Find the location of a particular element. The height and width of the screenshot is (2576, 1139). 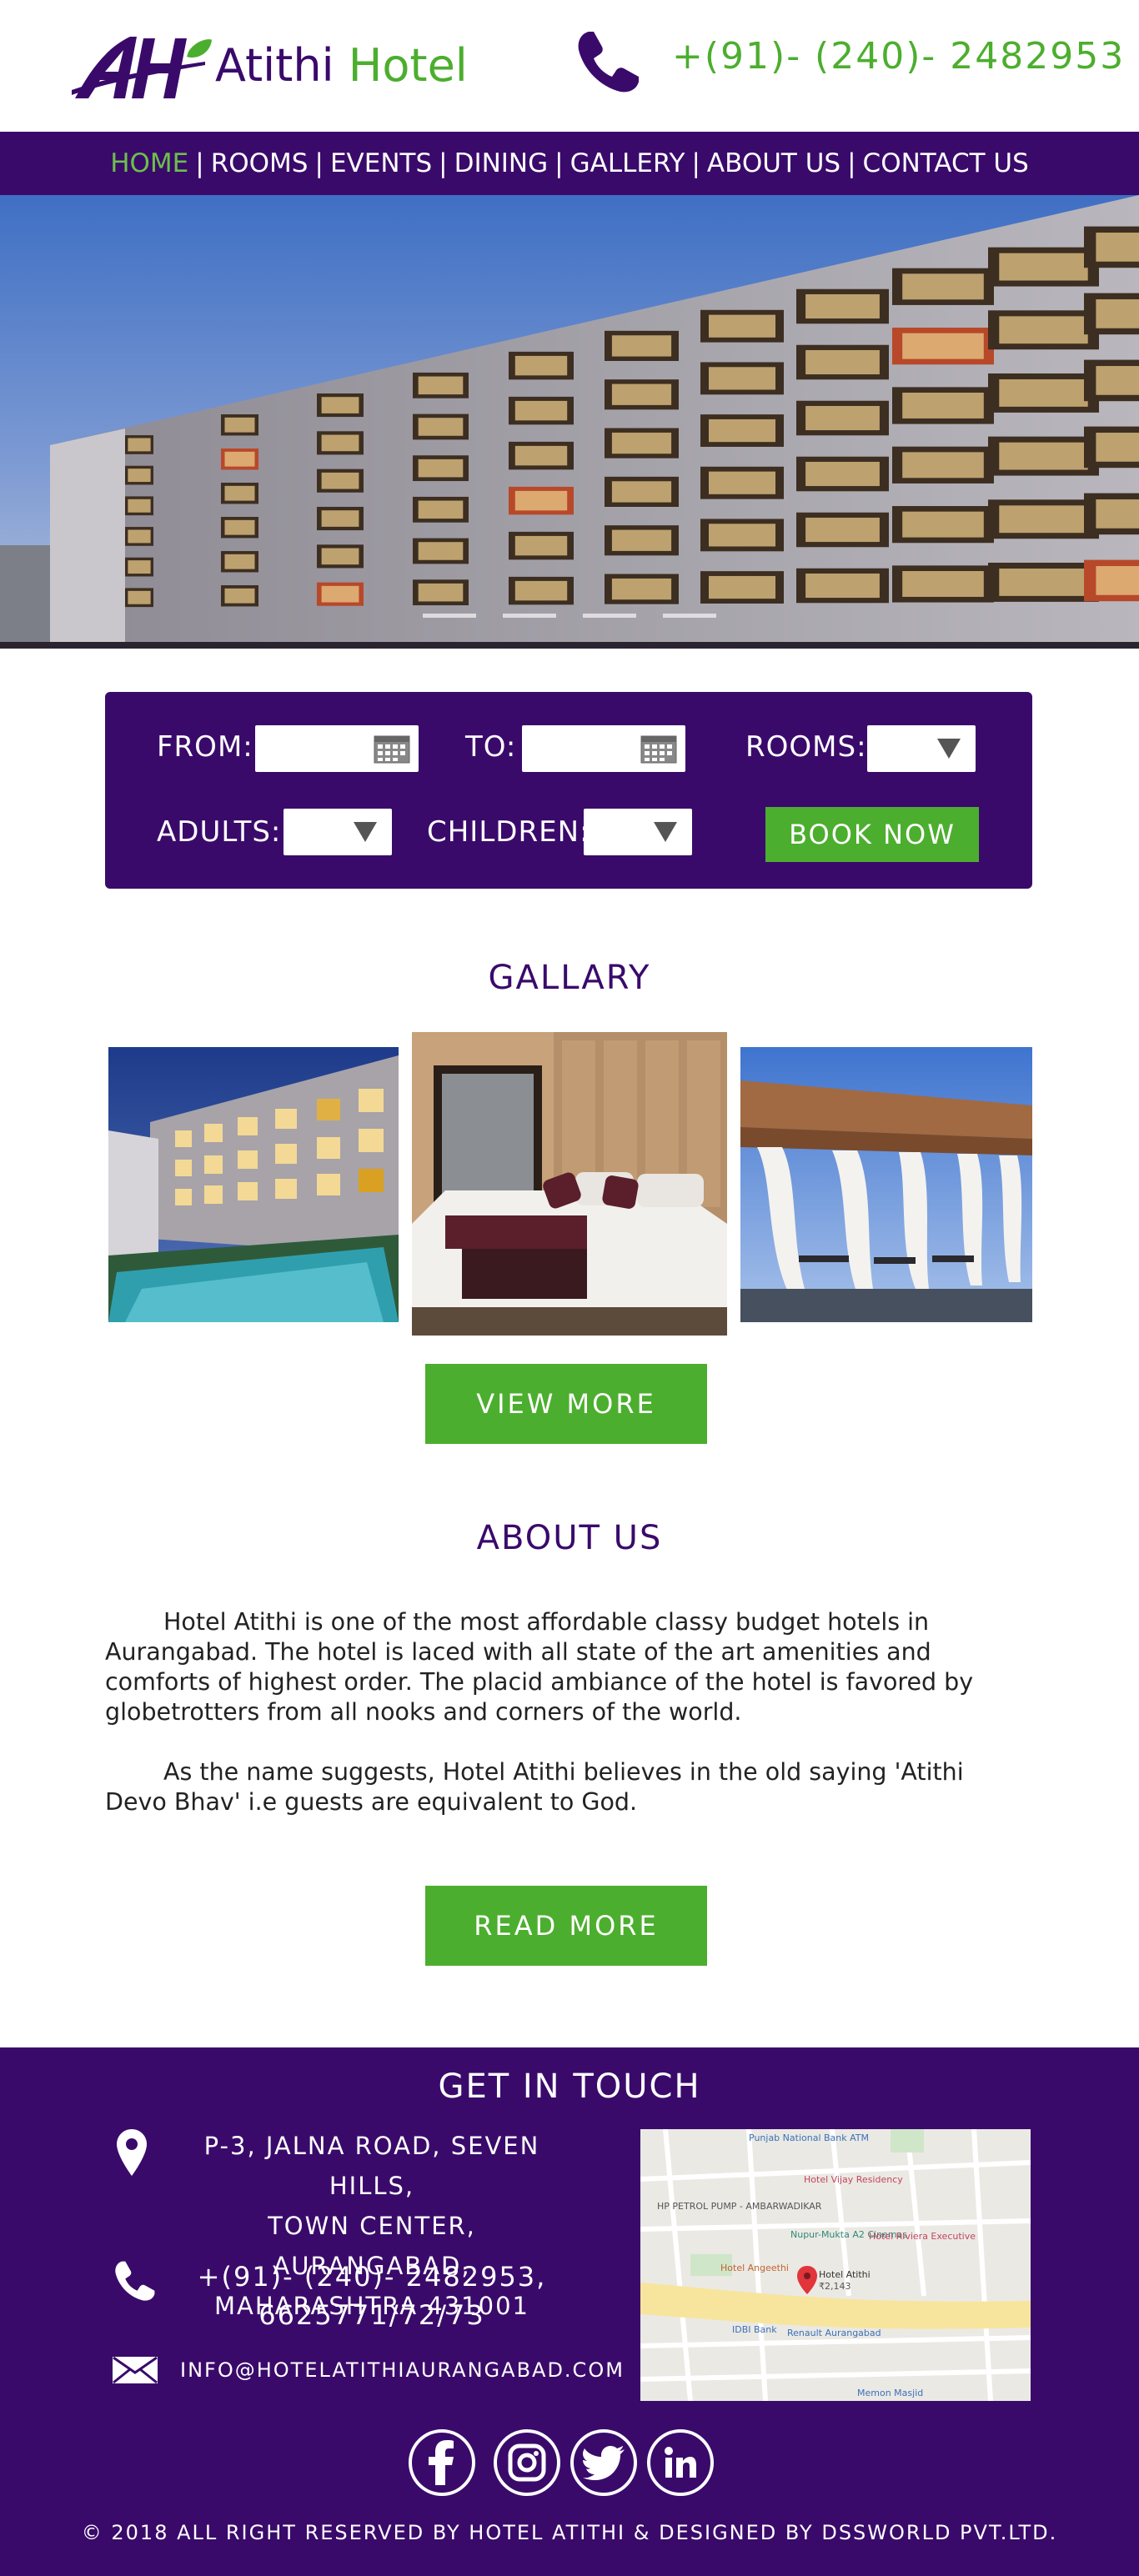

nav-gallery: GALLERY is located at coordinates (627, 163).